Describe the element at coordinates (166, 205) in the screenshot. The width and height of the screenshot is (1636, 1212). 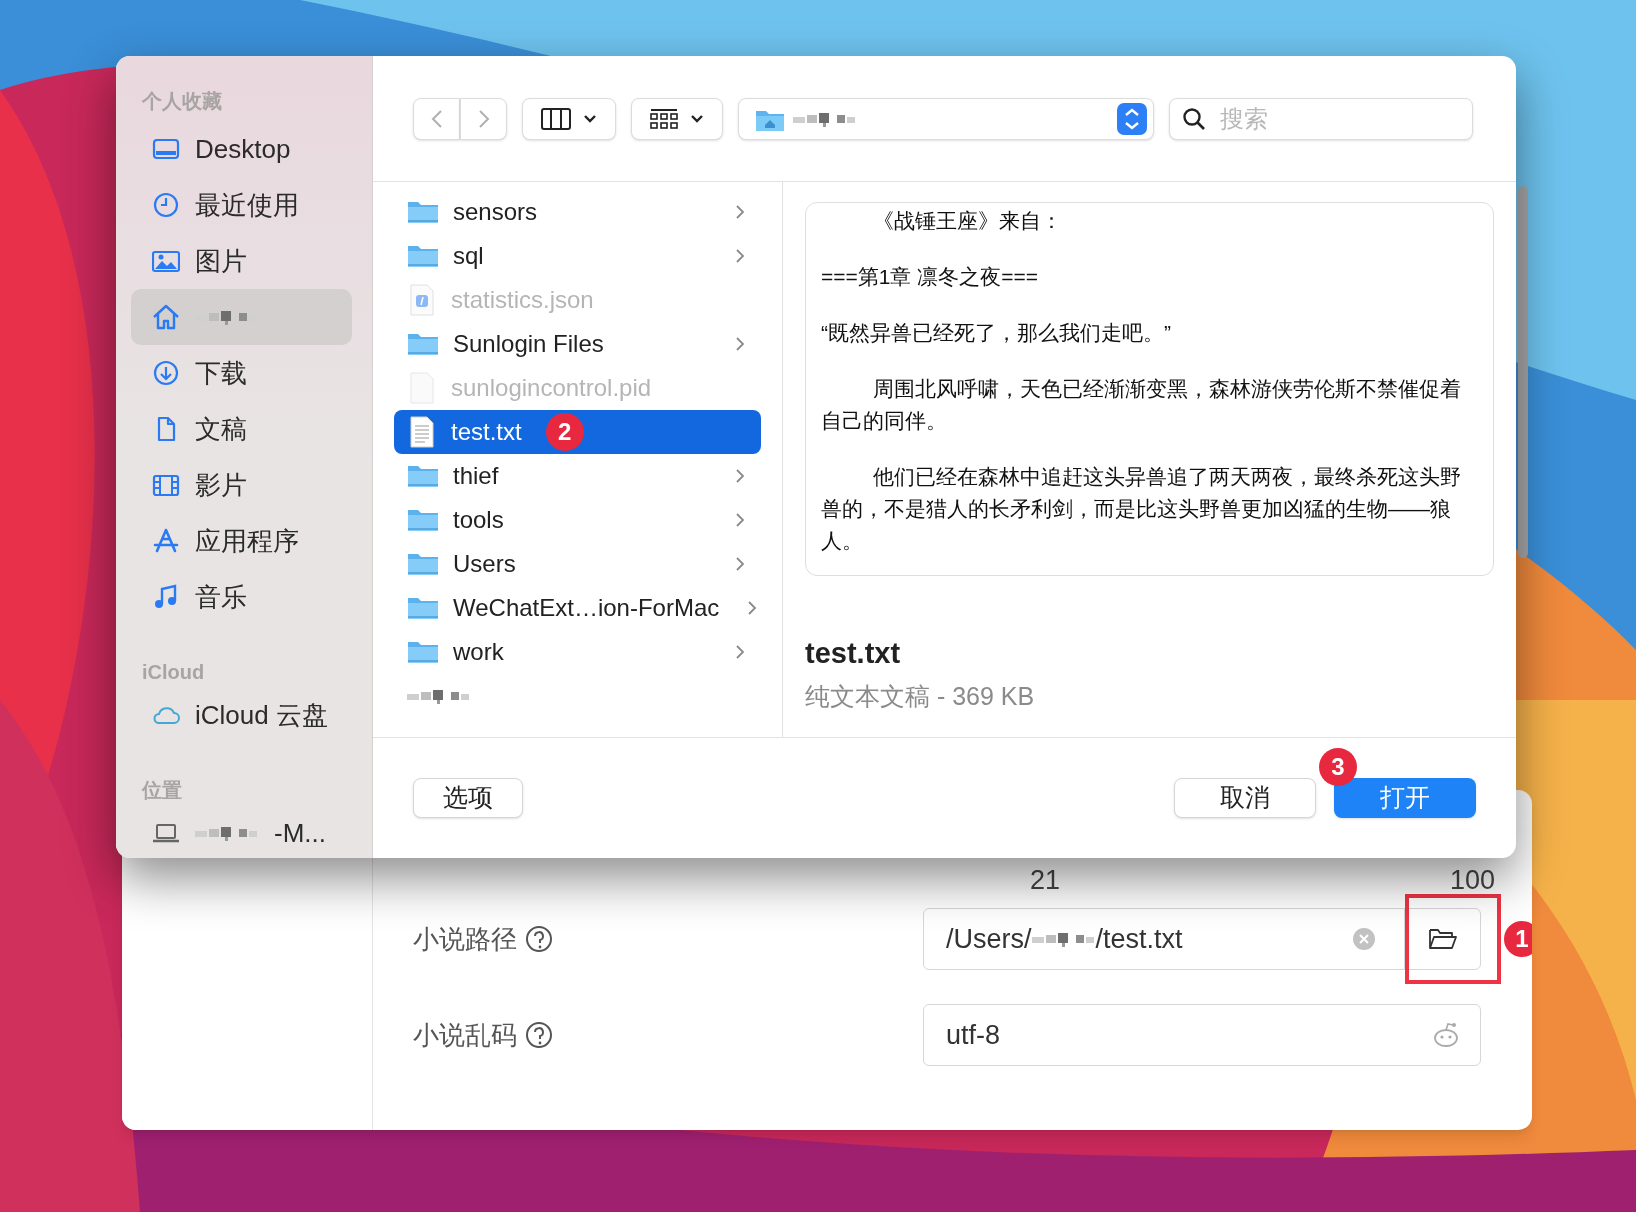
I see `clock-icon` at that location.